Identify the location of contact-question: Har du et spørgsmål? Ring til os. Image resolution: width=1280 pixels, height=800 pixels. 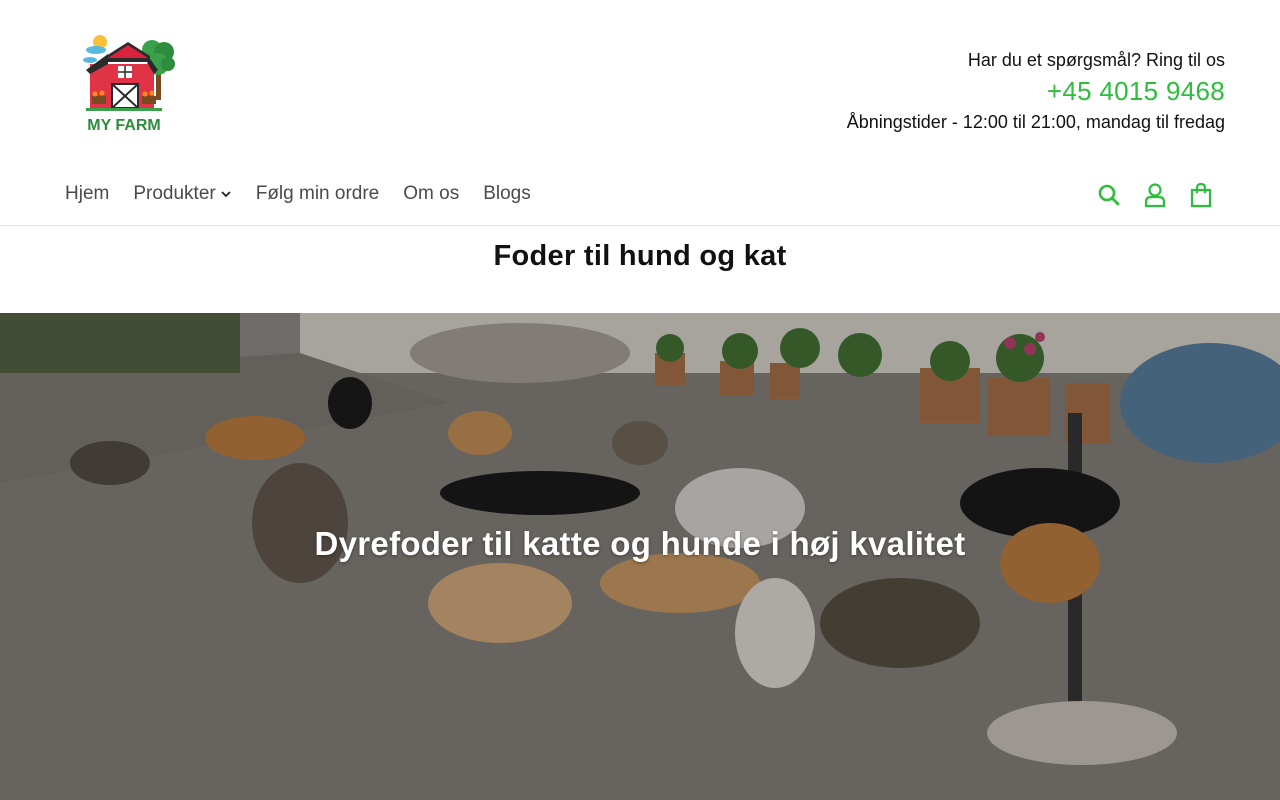
(1096, 60).